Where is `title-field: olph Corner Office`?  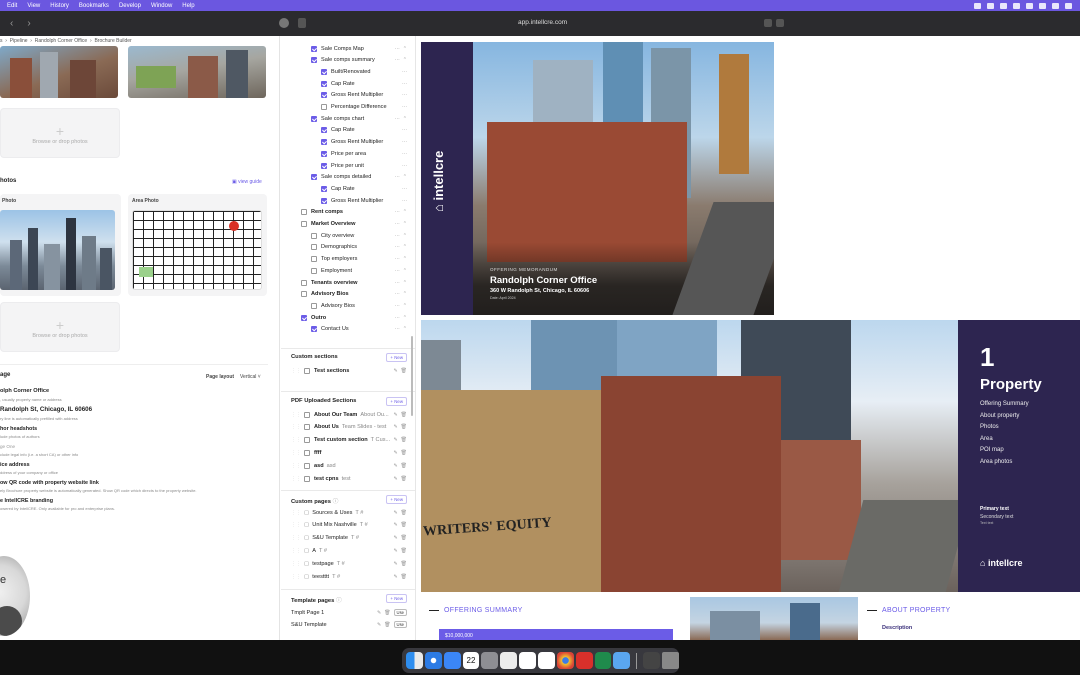
title-field: olph Corner Office is located at coordinates (24, 391).